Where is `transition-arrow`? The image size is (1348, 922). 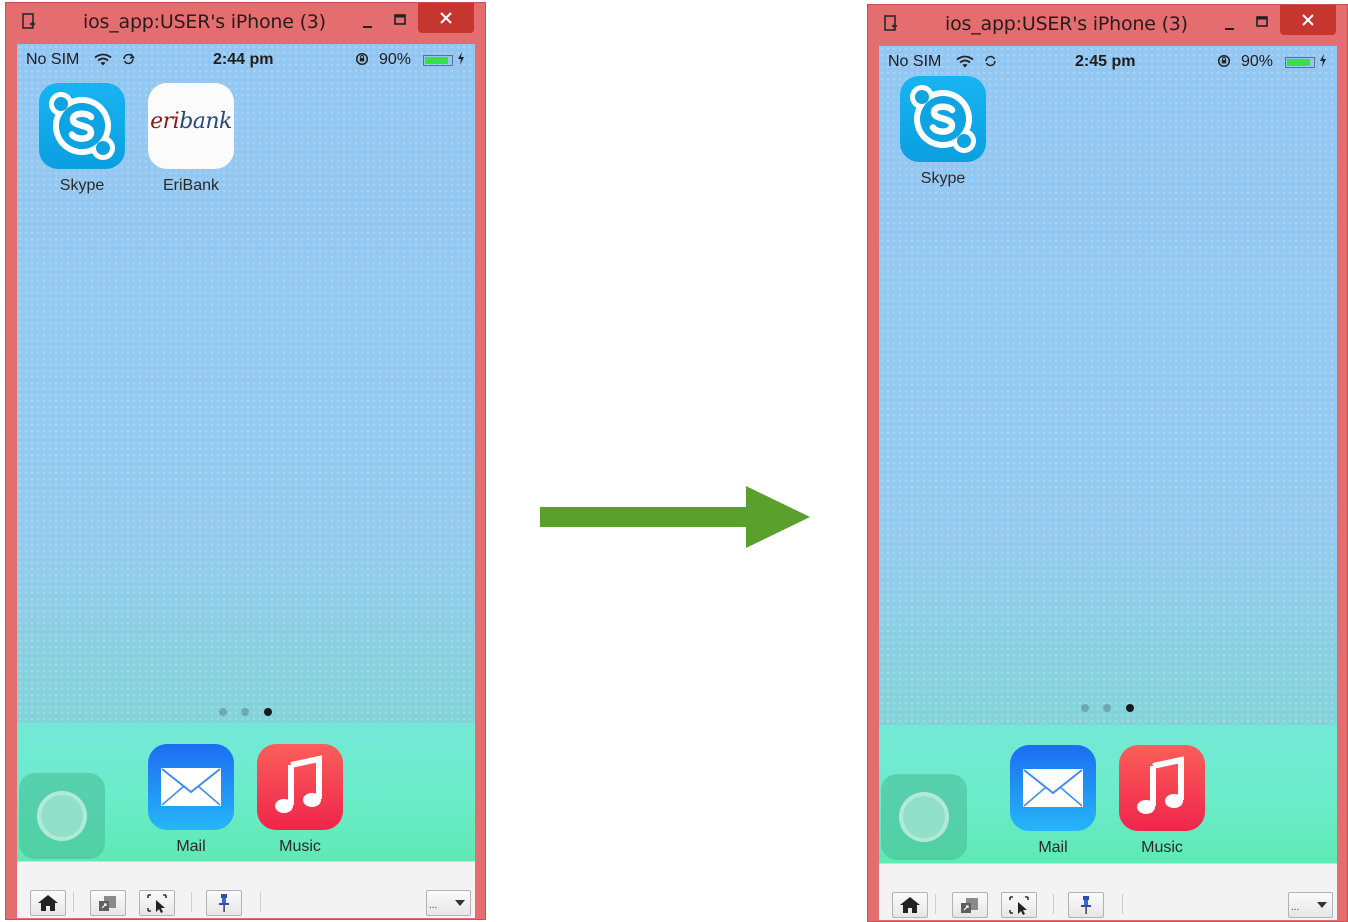 transition-arrow is located at coordinates (675, 517).